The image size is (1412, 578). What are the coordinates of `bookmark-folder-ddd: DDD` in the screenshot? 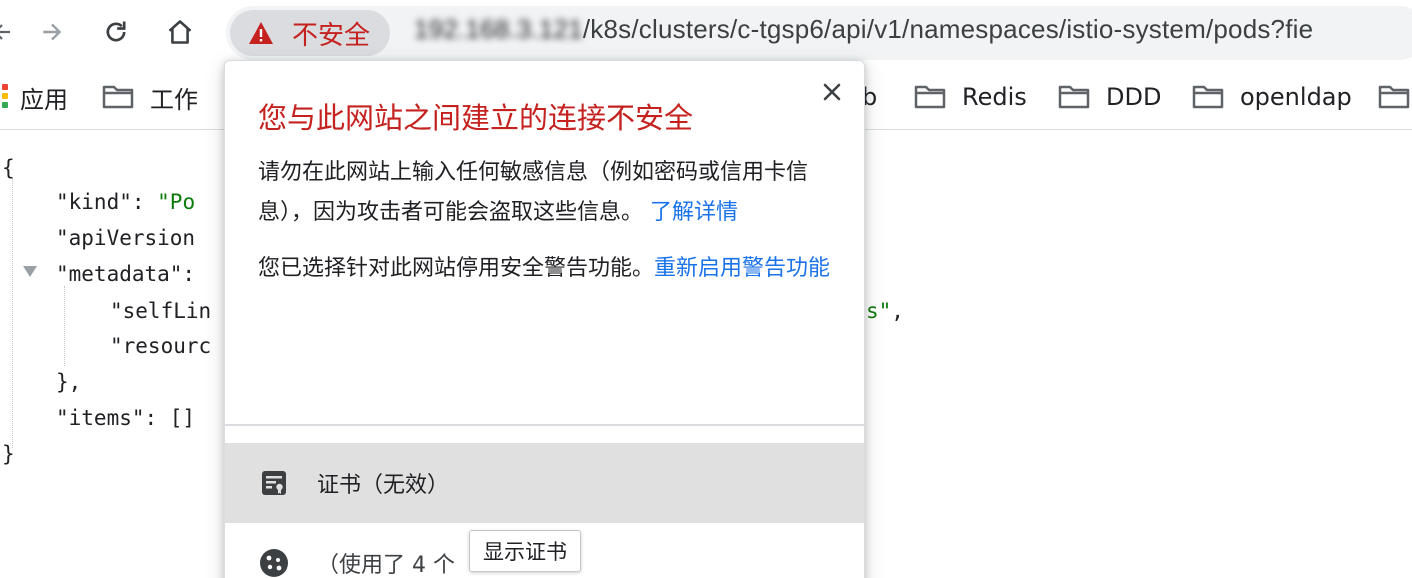 It's located at (1109, 97).